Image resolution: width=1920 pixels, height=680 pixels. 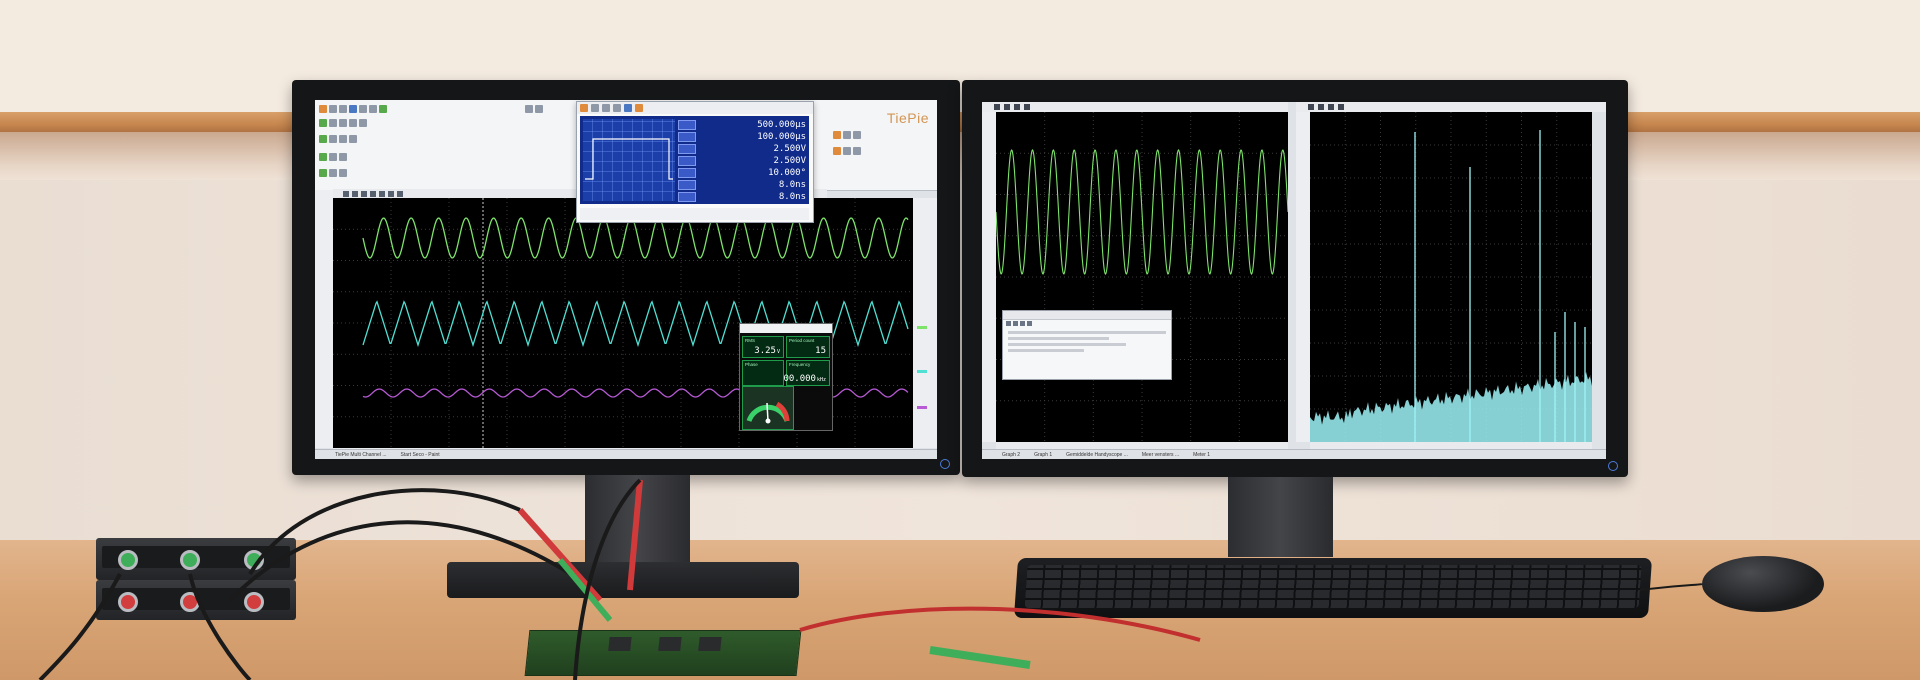 What do you see at coordinates (1067, 344) in the screenshot?
I see `dialog-row` at bounding box center [1067, 344].